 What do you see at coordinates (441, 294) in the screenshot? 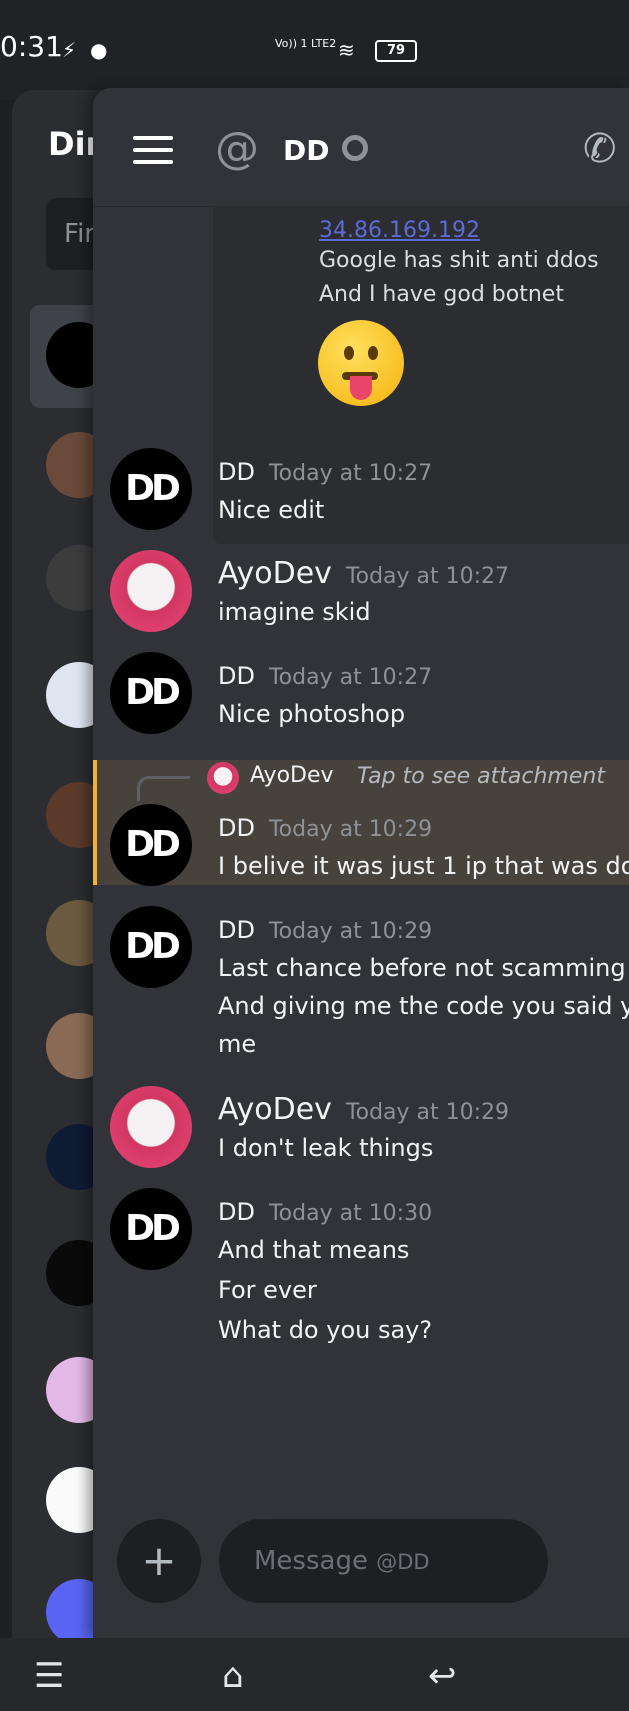
I see `embed-line: And I have god botnet` at bounding box center [441, 294].